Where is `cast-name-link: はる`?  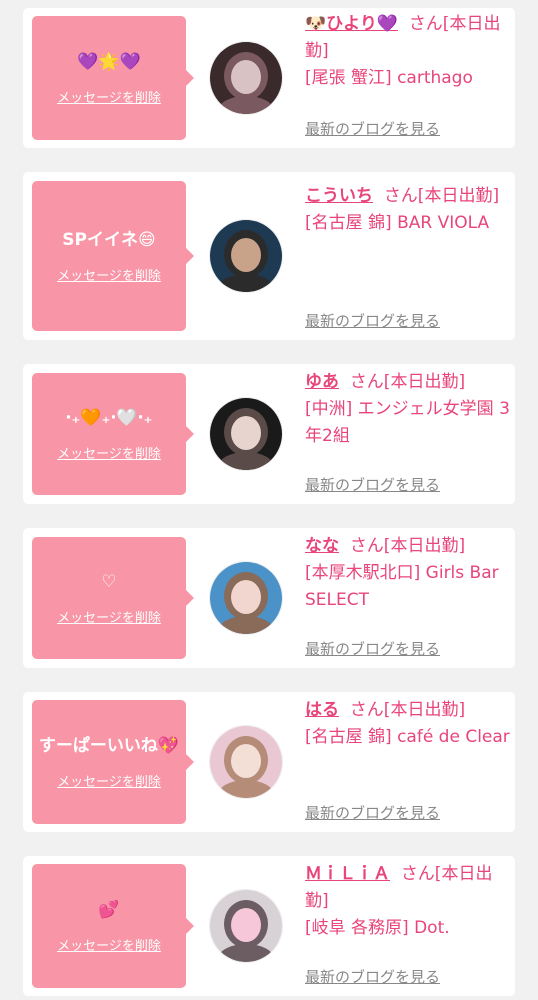 cast-name-link: はる is located at coordinates (322, 710).